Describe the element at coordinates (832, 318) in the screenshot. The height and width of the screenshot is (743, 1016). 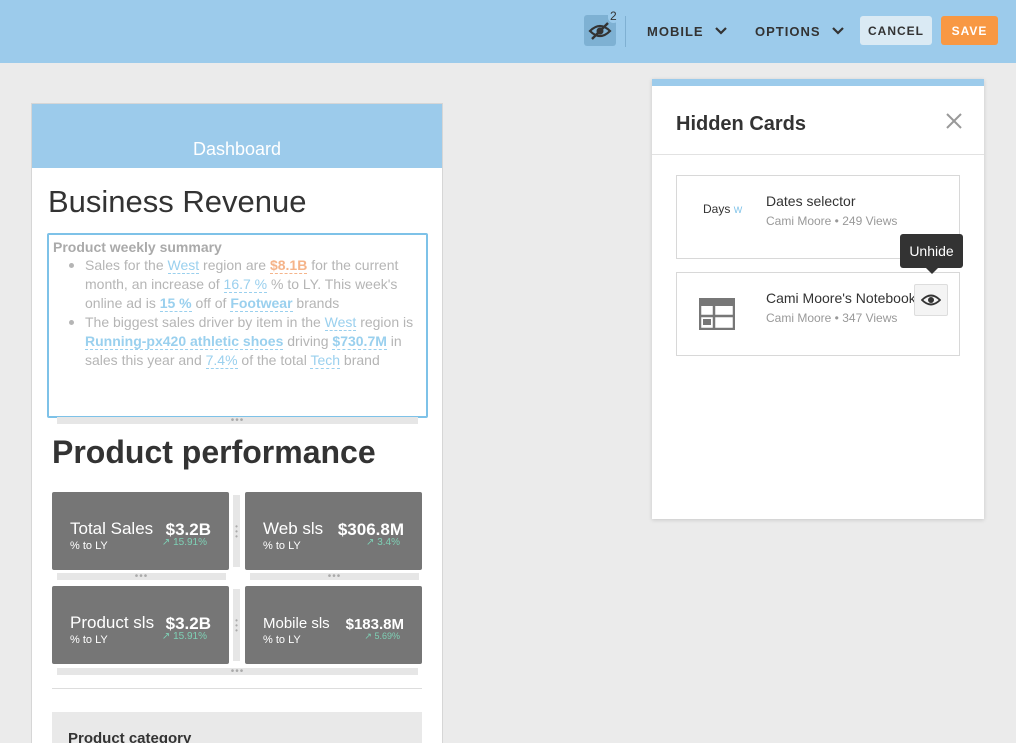
I see `card-meta: Cami Moore • 347 Views` at that location.